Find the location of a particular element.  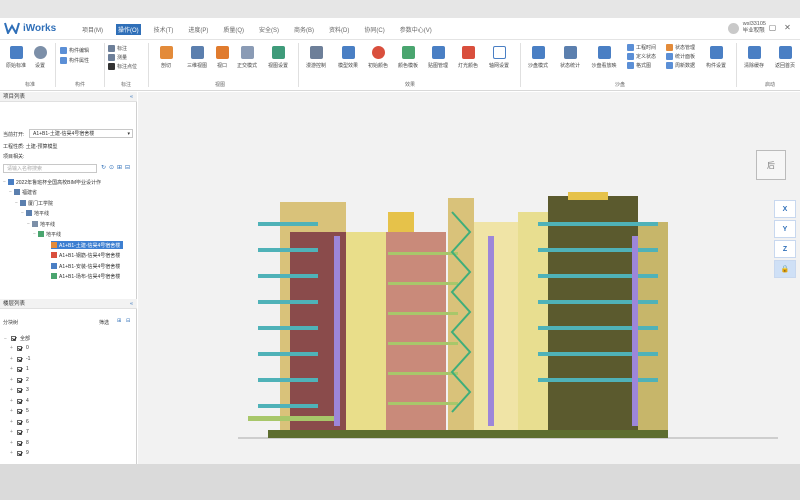

component-settings-button: 构件设置 is located at coordinates (716, 57).